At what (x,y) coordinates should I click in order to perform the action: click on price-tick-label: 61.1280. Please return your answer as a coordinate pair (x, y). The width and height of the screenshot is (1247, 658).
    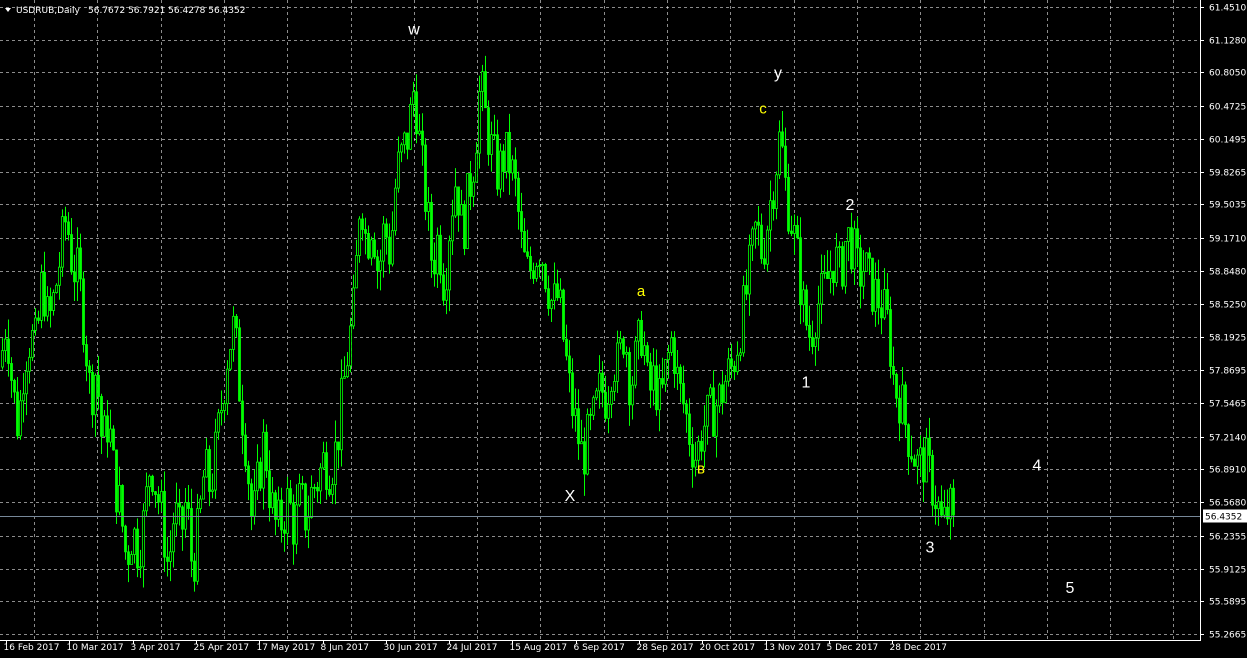
    Looking at the image, I should click on (1227, 42).